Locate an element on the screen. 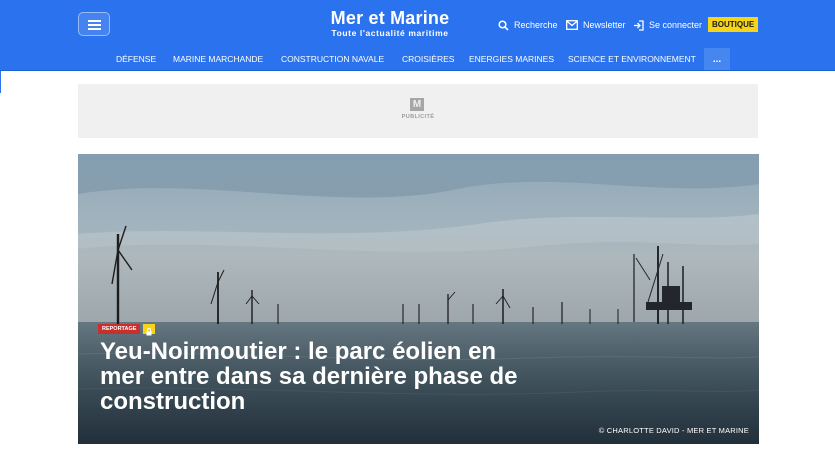 Image resolution: width=835 pixels, height=469 pixels. article-badges: REPORTAGE is located at coordinates (127, 330).